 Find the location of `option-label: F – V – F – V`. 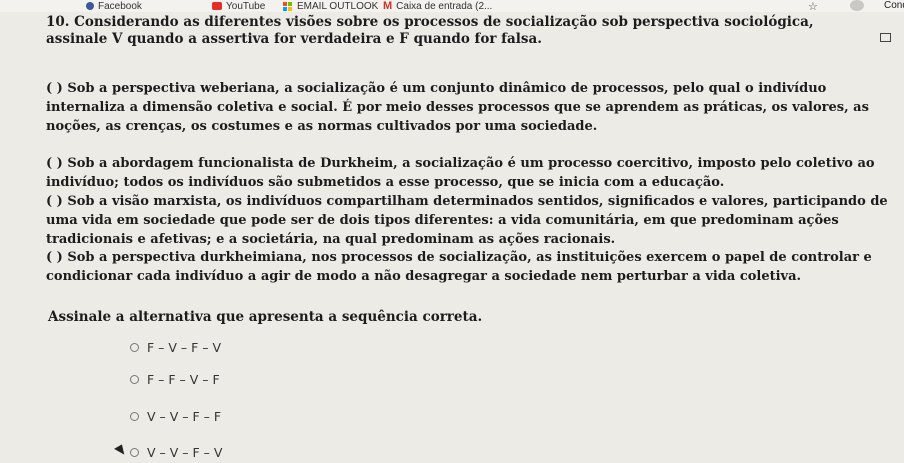

option-label: F – V – F – V is located at coordinates (184, 347).